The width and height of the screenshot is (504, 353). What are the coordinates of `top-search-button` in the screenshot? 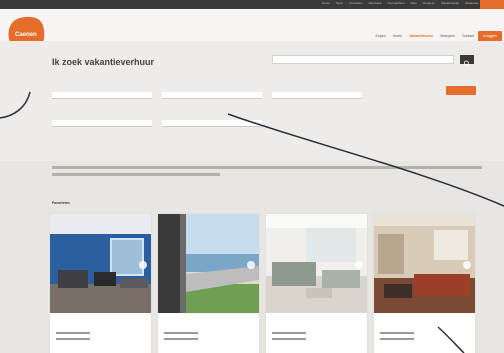 It's located at (467, 61).